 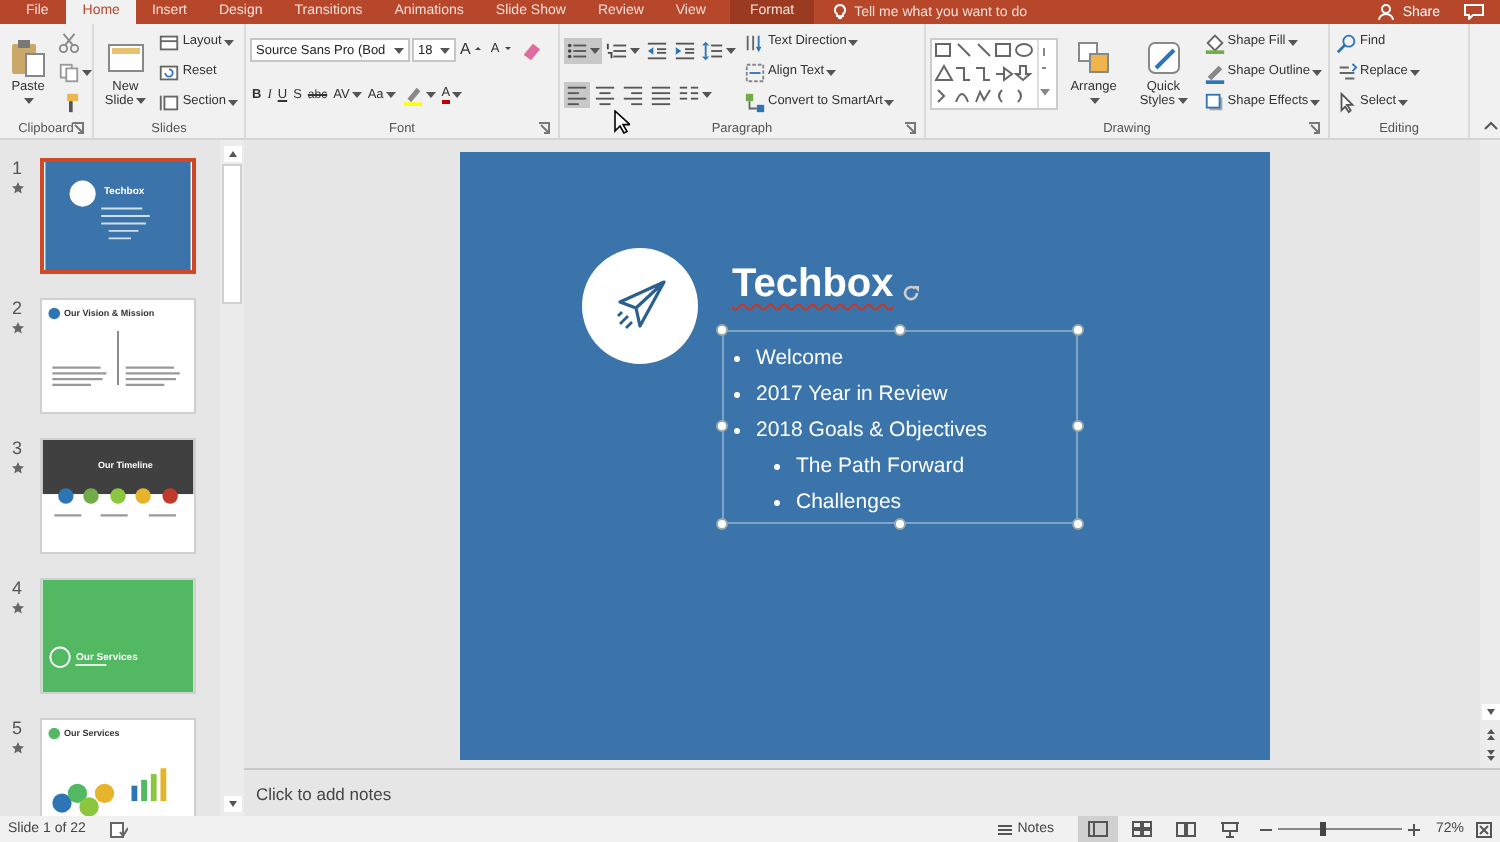 I want to click on notes-field: Click to add notes, so click(x=556, y=793).